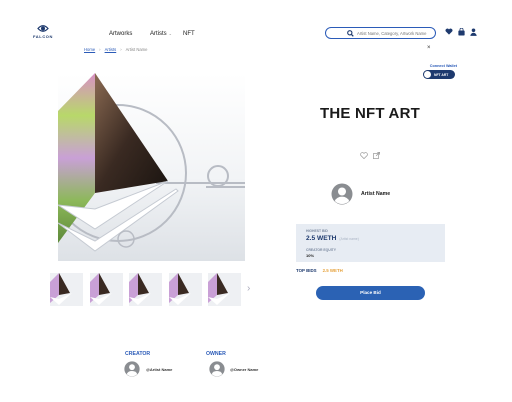 The width and height of the screenshot is (512, 402). What do you see at coordinates (370, 293) in the screenshot?
I see `place-bid-button: Place Bid` at bounding box center [370, 293].